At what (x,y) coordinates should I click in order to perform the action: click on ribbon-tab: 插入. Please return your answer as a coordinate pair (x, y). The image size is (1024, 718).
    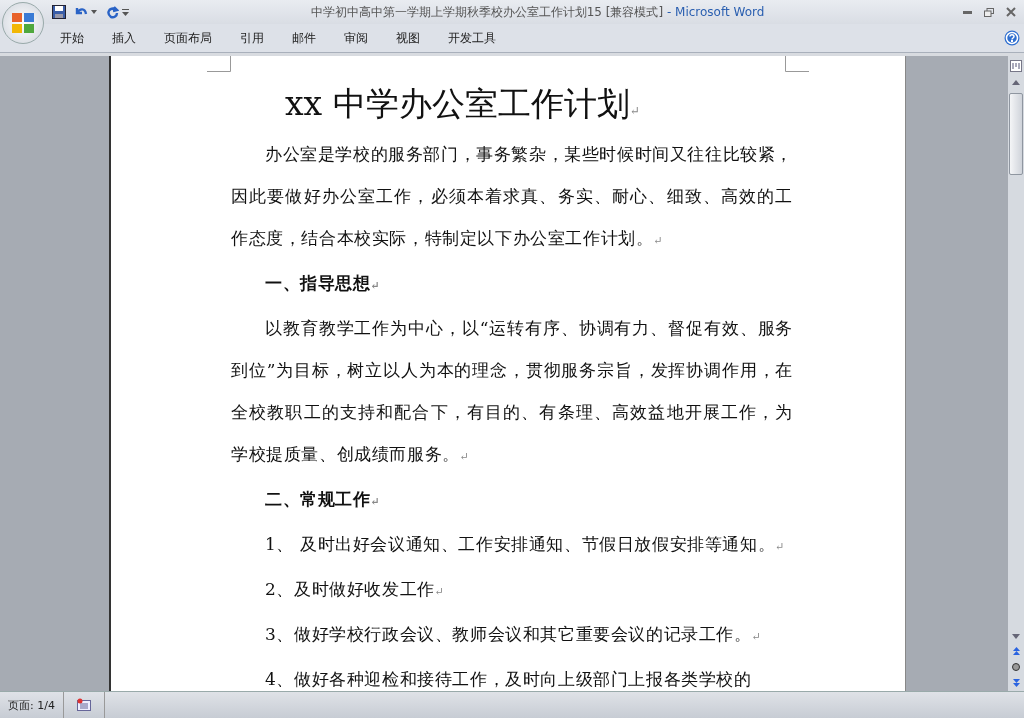
    Looking at the image, I should click on (124, 38).